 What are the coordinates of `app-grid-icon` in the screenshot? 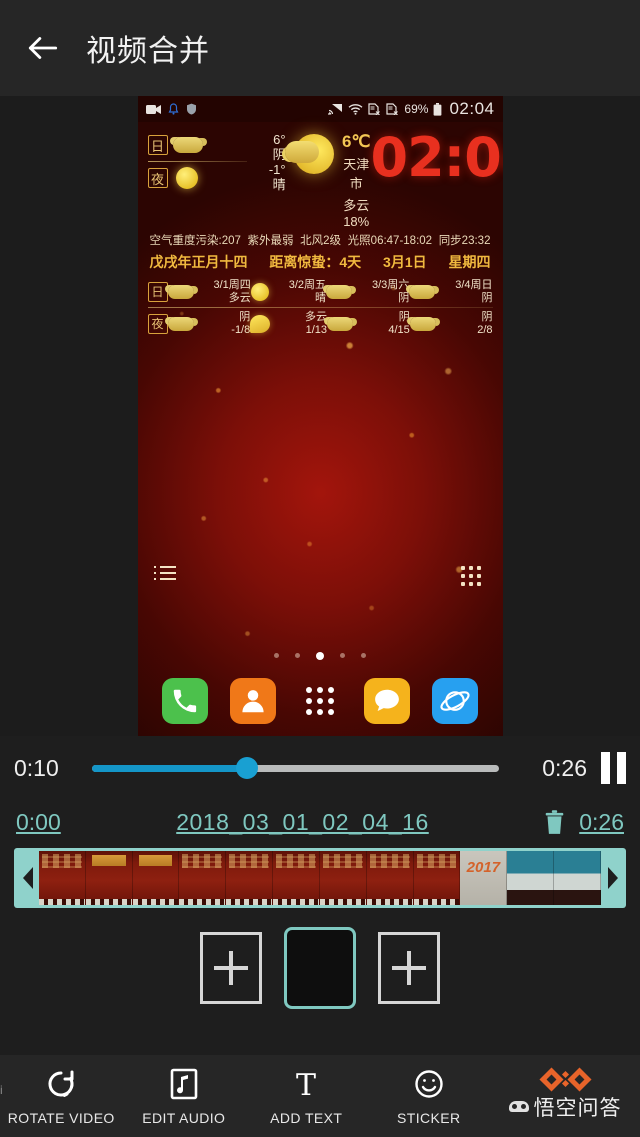 It's located at (470, 576).